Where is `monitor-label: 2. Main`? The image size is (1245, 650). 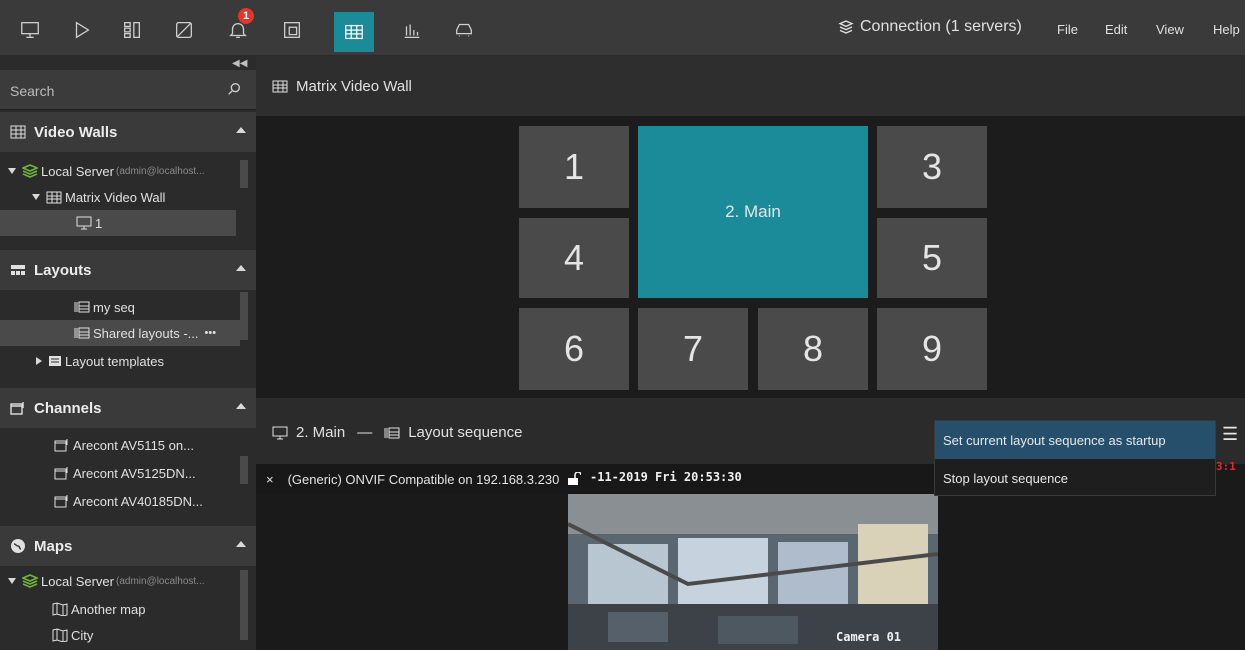 monitor-label: 2. Main is located at coordinates (321, 432).